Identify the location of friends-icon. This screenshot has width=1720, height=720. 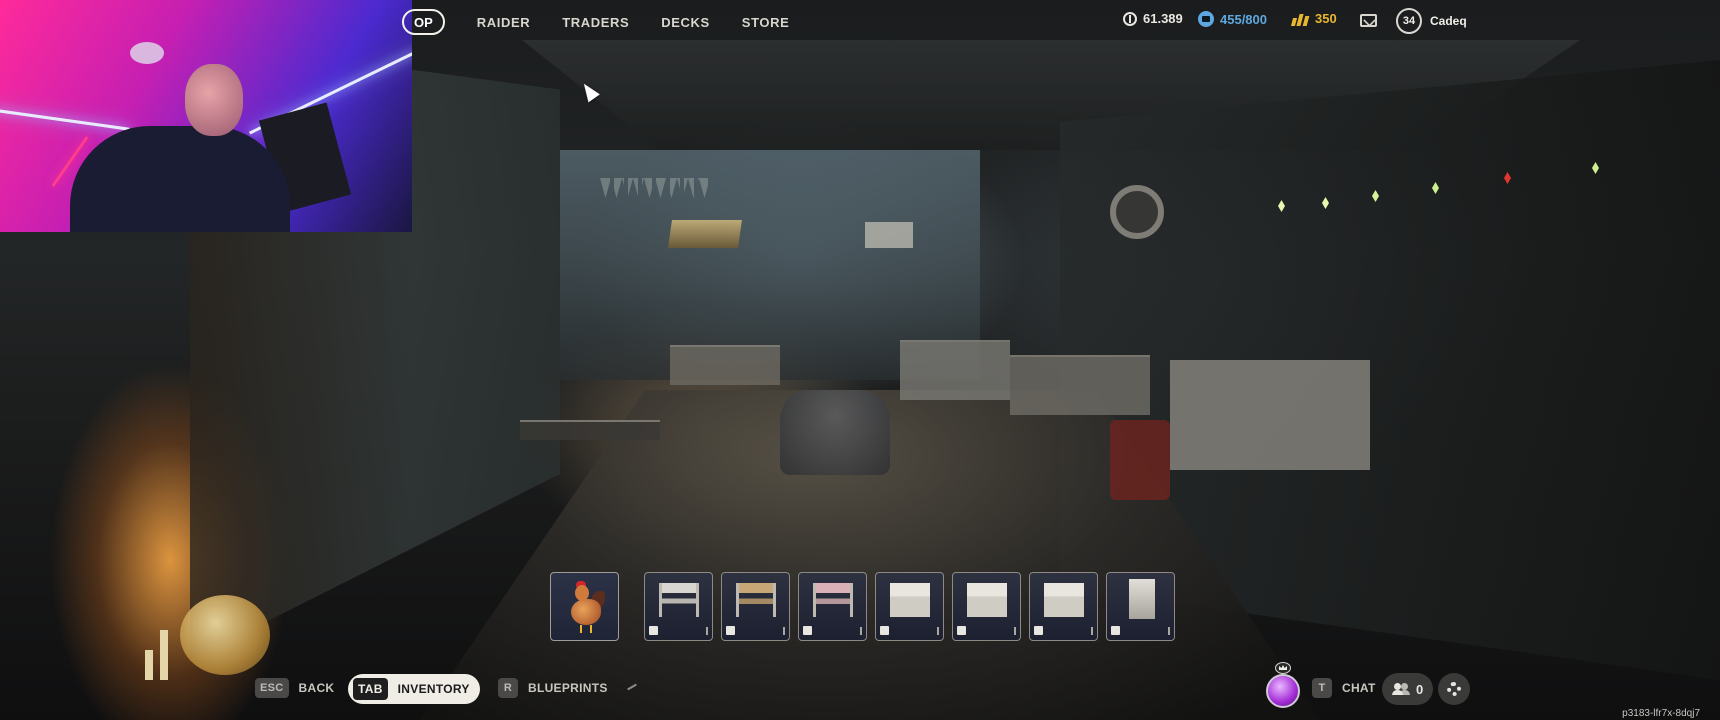
(1401, 689).